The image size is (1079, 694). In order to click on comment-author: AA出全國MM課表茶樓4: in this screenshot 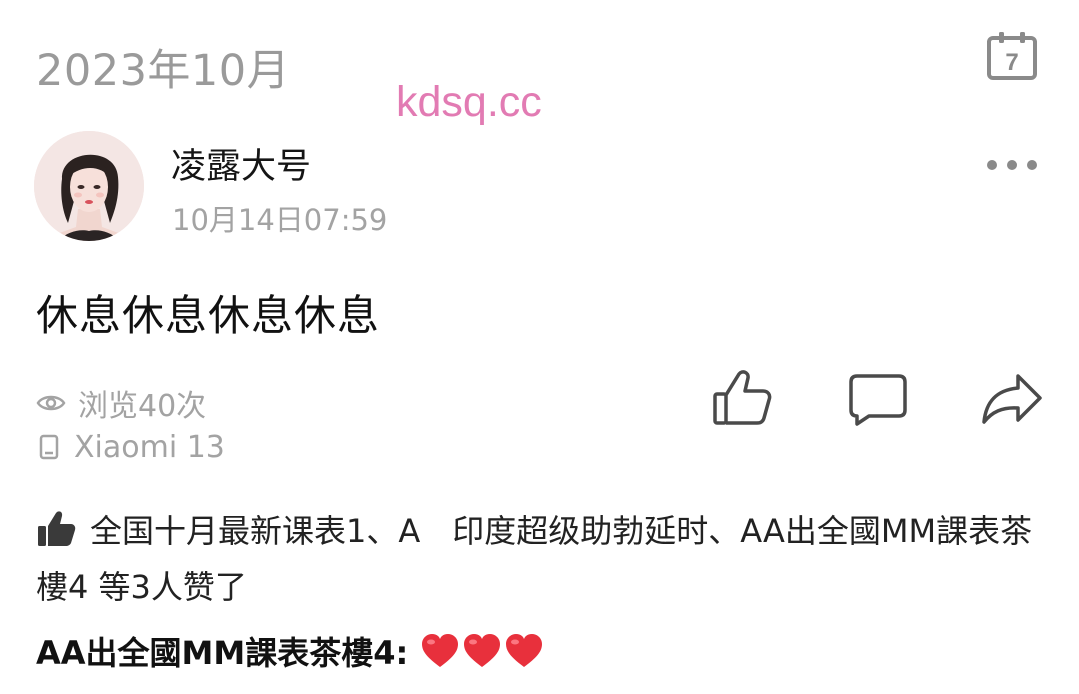, I will do `click(222, 651)`.